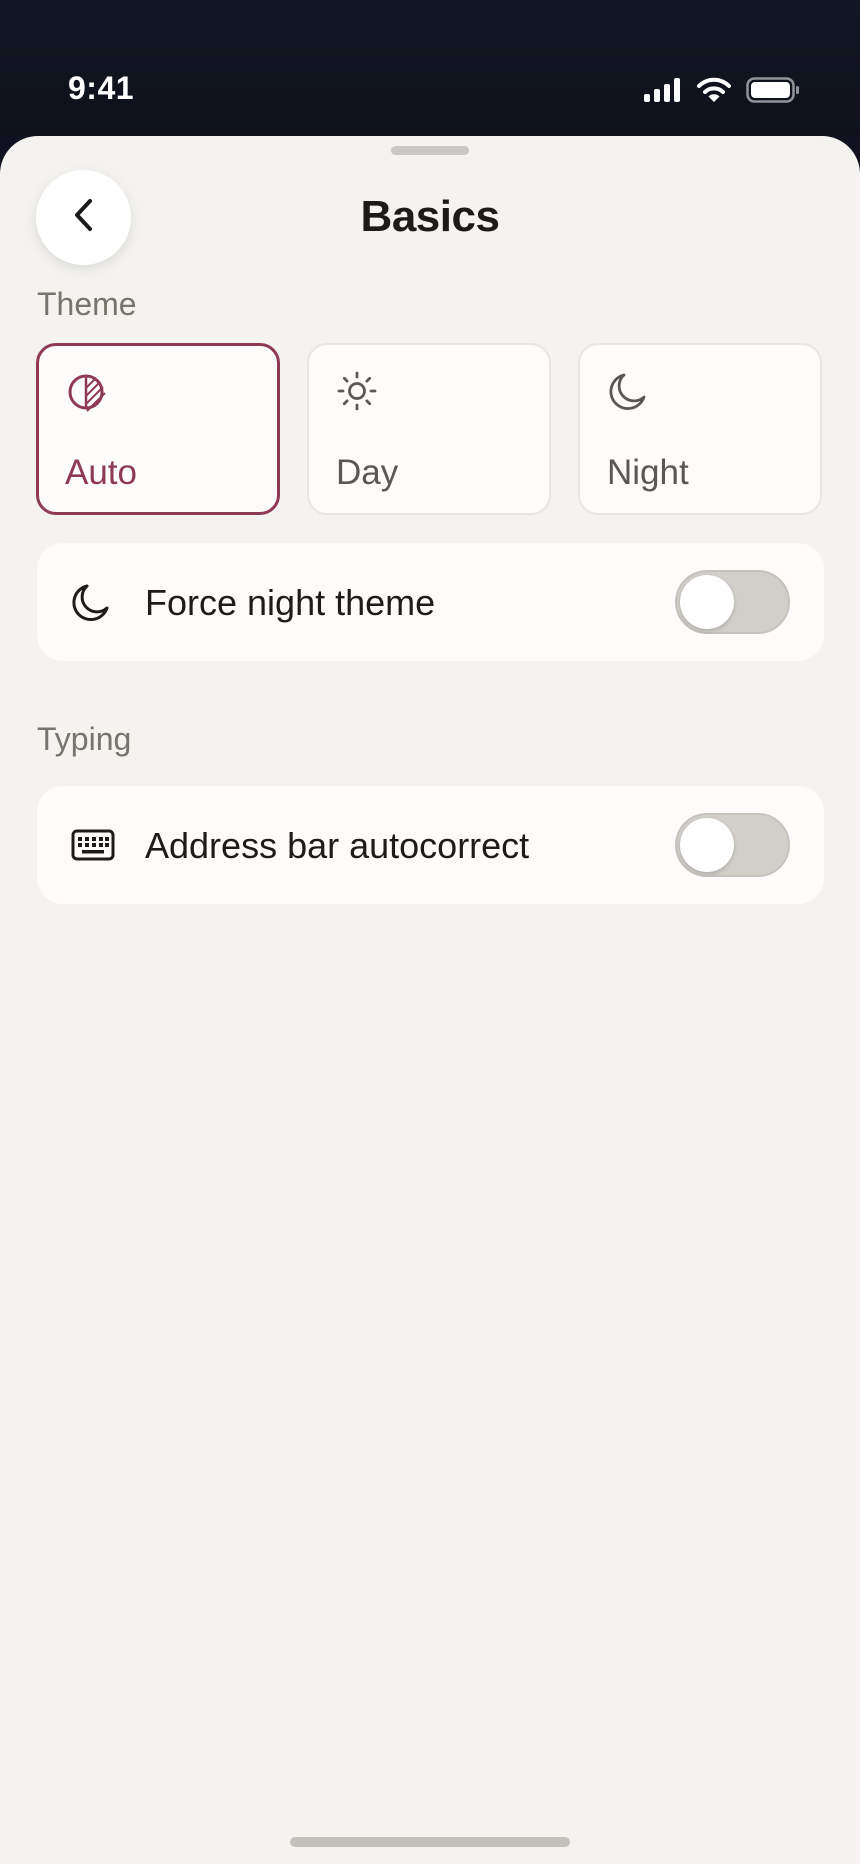  What do you see at coordinates (429, 429) in the screenshot?
I see `theme-option-day: Day` at bounding box center [429, 429].